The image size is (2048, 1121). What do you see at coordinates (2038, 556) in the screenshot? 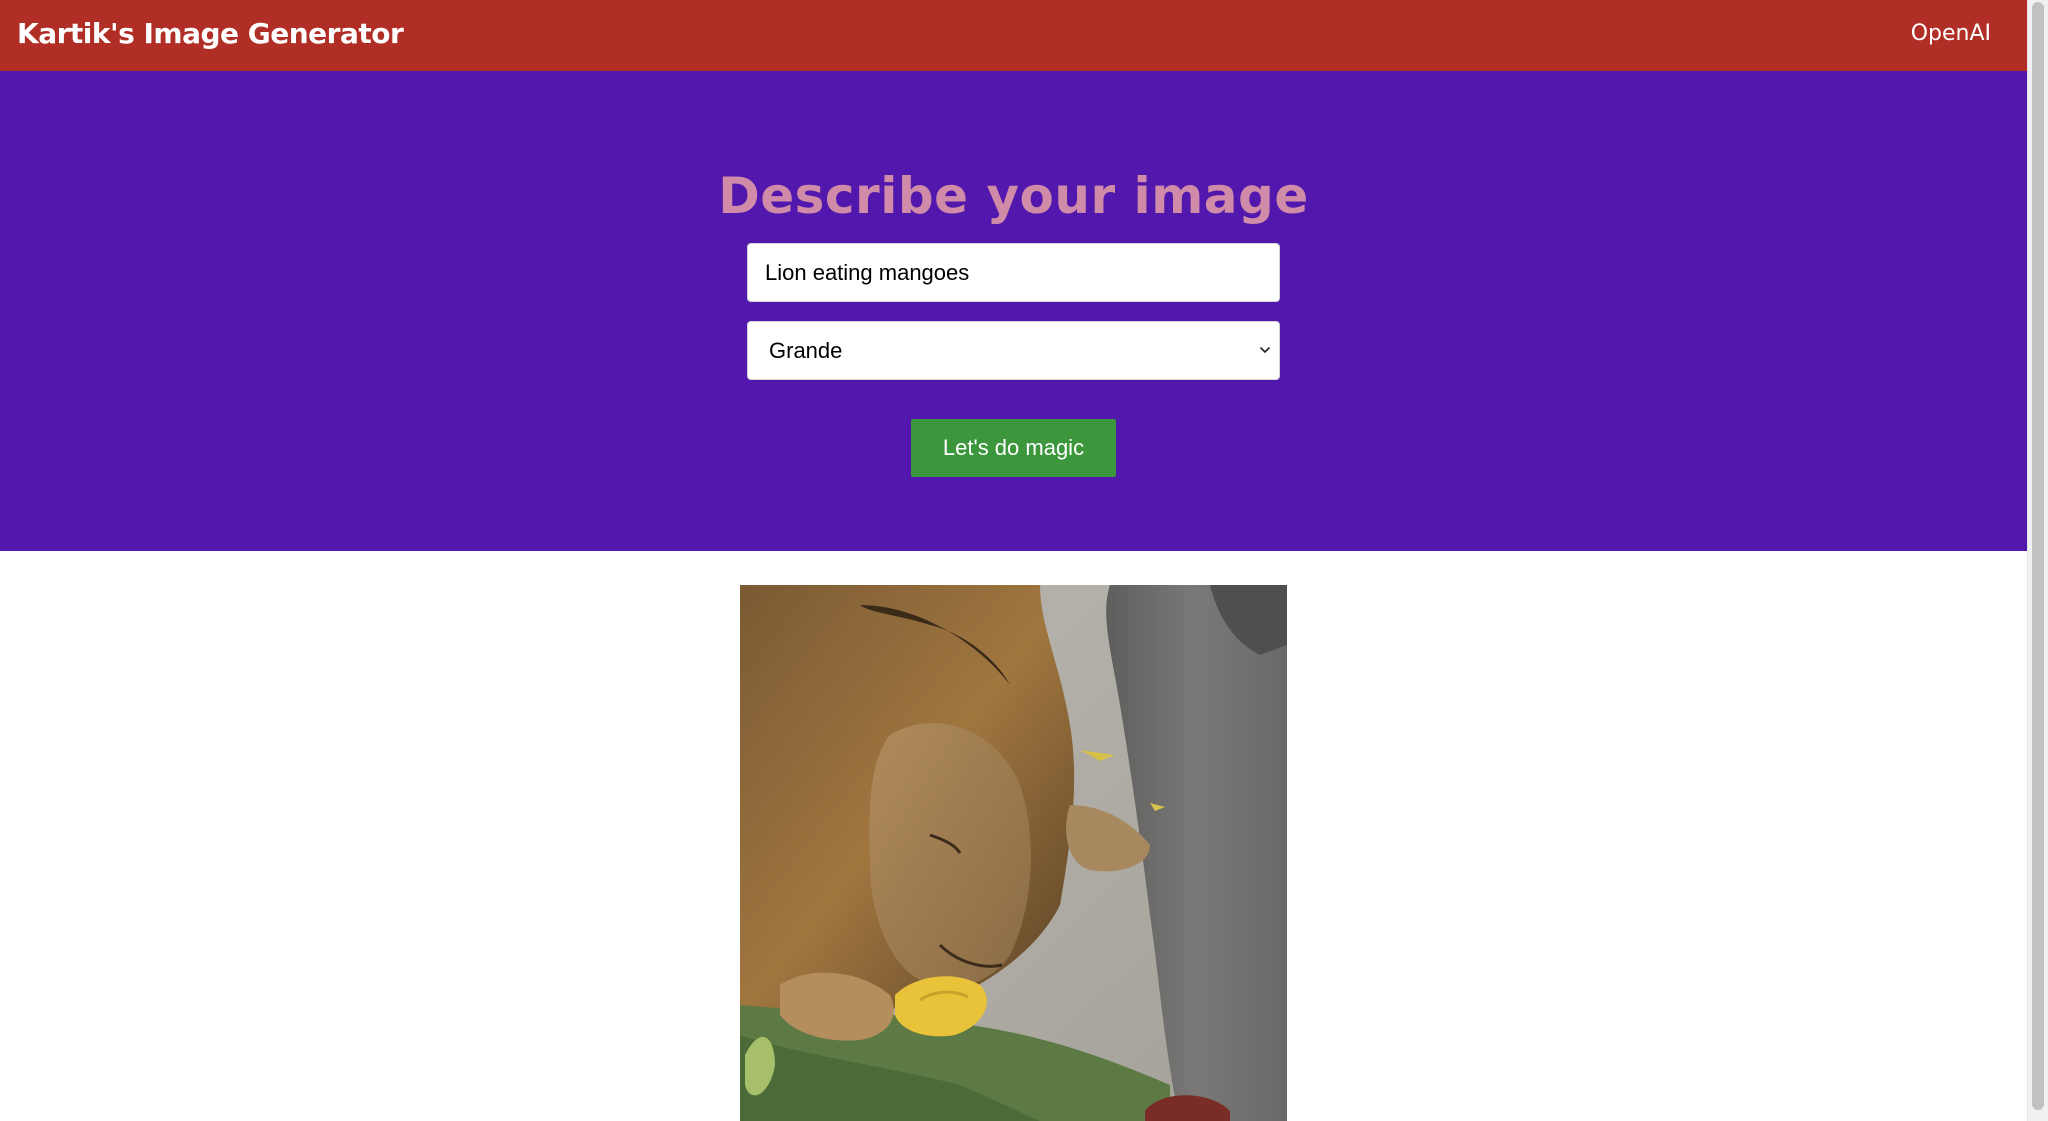
I see `scrollbar-thumb` at bounding box center [2038, 556].